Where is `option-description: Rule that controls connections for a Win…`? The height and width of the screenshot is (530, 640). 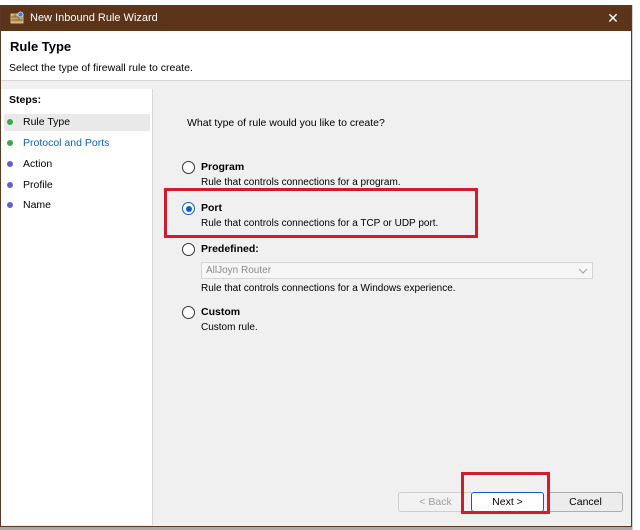 option-description: Rule that controls connections for a Win… is located at coordinates (328, 288).